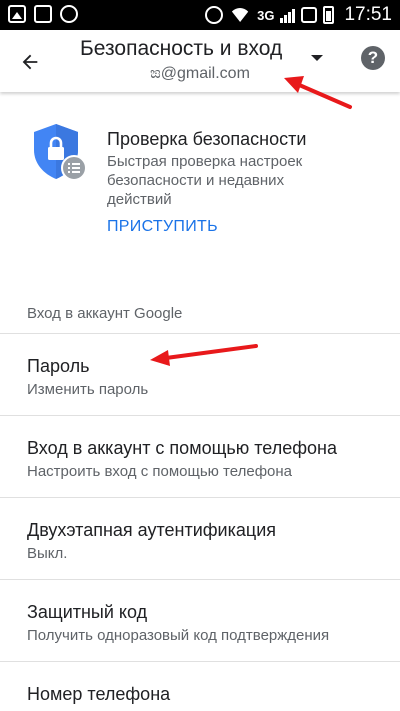 The height and width of the screenshot is (711, 400). Describe the element at coordinates (182, 448) in the screenshot. I see `item-title: Вход в аккаунт с помощью телефона` at that location.